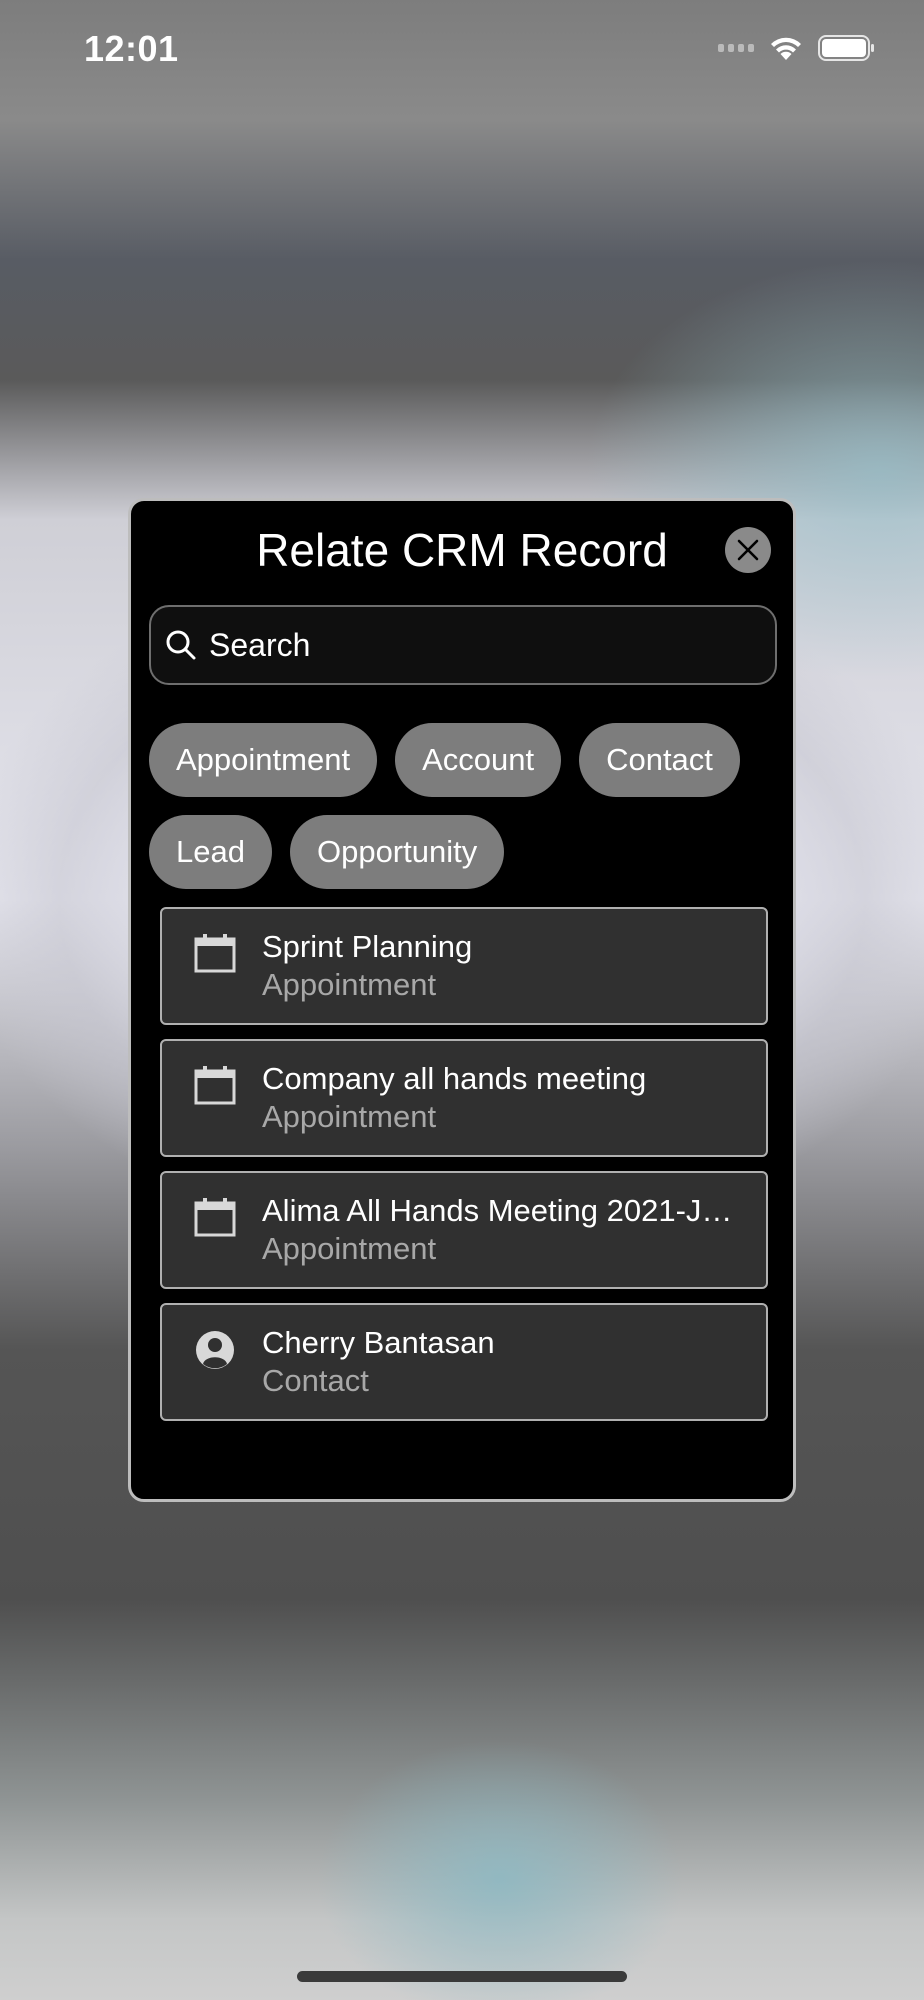 The image size is (924, 2000). What do you see at coordinates (478, 760) in the screenshot?
I see `filter-chip-account: Account` at bounding box center [478, 760].